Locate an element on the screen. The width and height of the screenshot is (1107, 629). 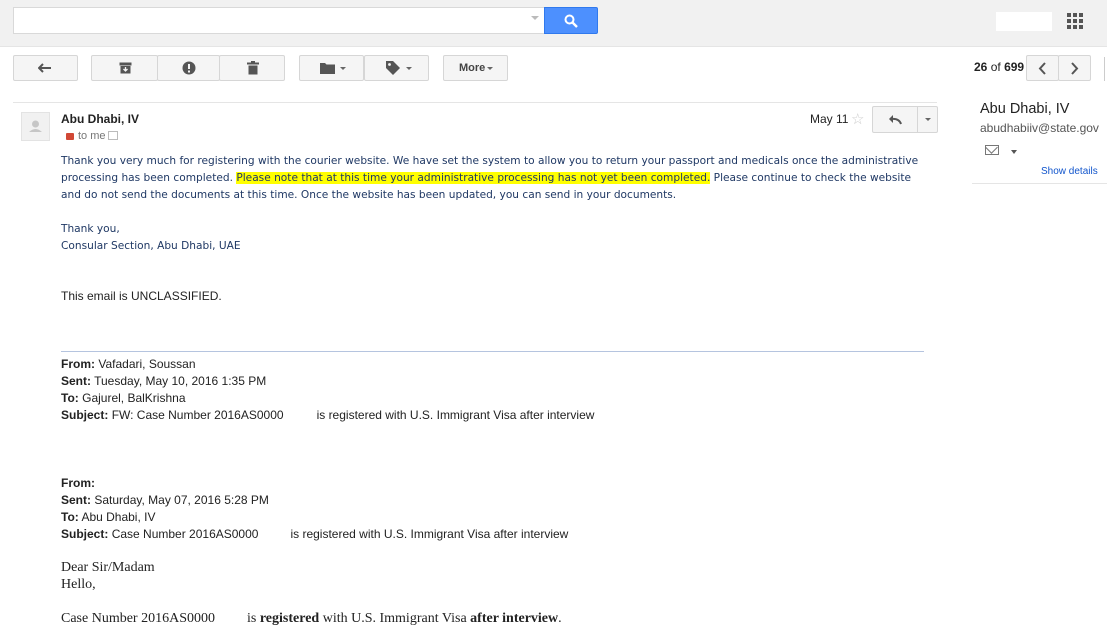
more-button: More is located at coordinates (475, 68).